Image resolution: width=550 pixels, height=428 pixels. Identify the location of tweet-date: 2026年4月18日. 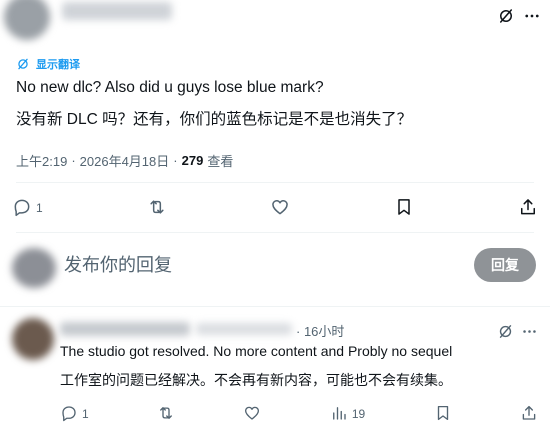
(125, 160).